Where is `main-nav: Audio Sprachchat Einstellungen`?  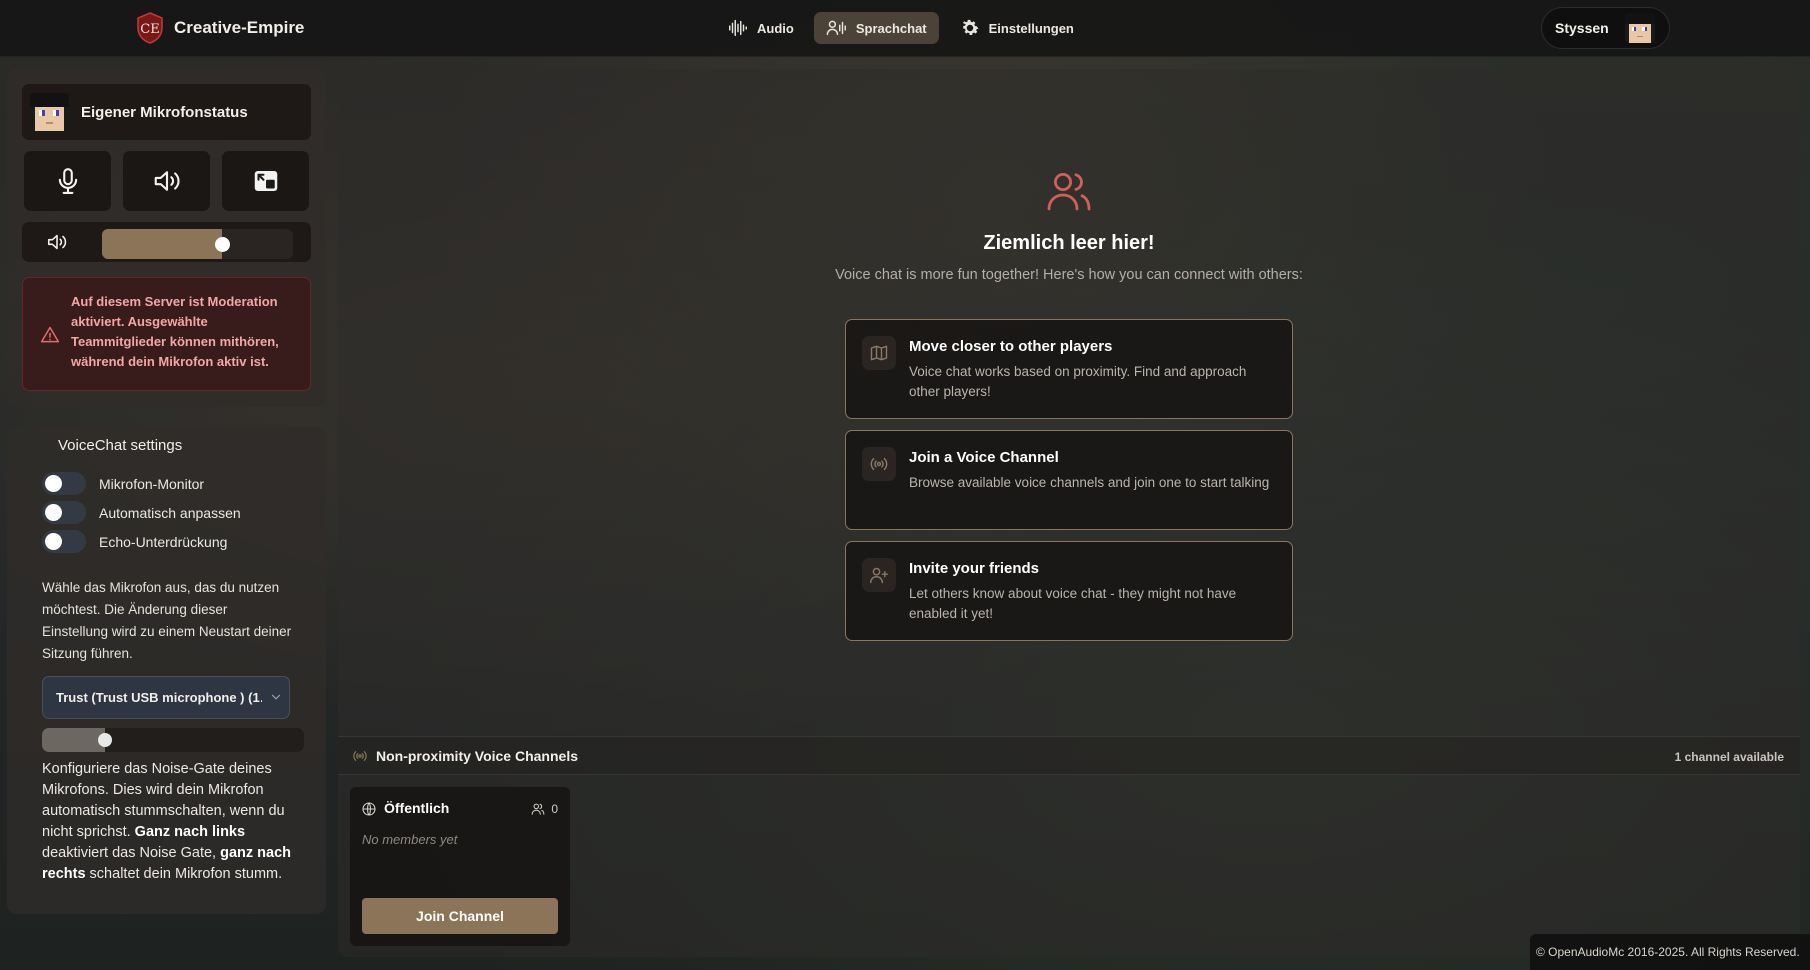
main-nav: Audio Sprachchat Einstellungen is located at coordinates (900, 28).